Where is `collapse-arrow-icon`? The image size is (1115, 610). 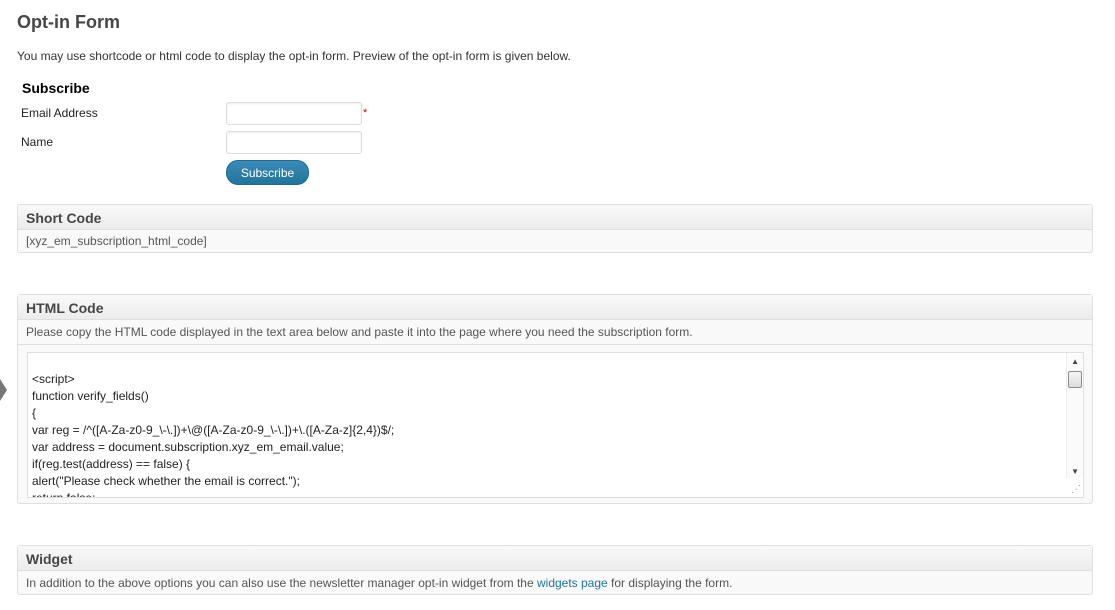 collapse-arrow-icon is located at coordinates (3, 390).